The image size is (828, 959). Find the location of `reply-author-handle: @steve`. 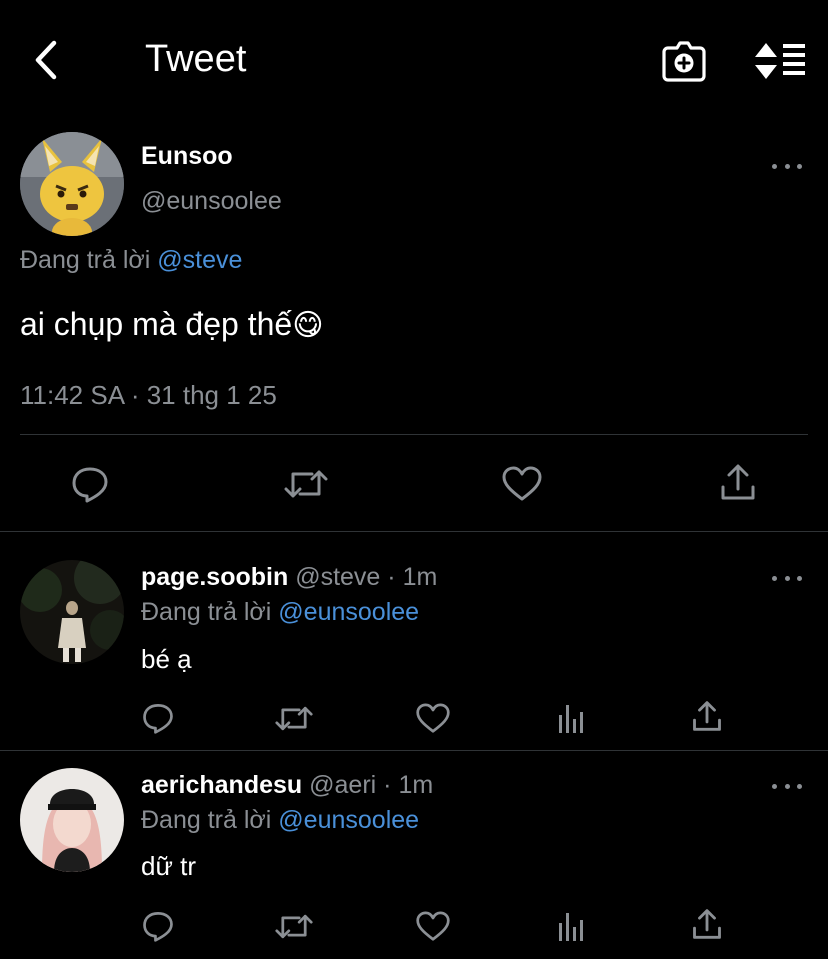

reply-author-handle: @steve is located at coordinates (337, 577).